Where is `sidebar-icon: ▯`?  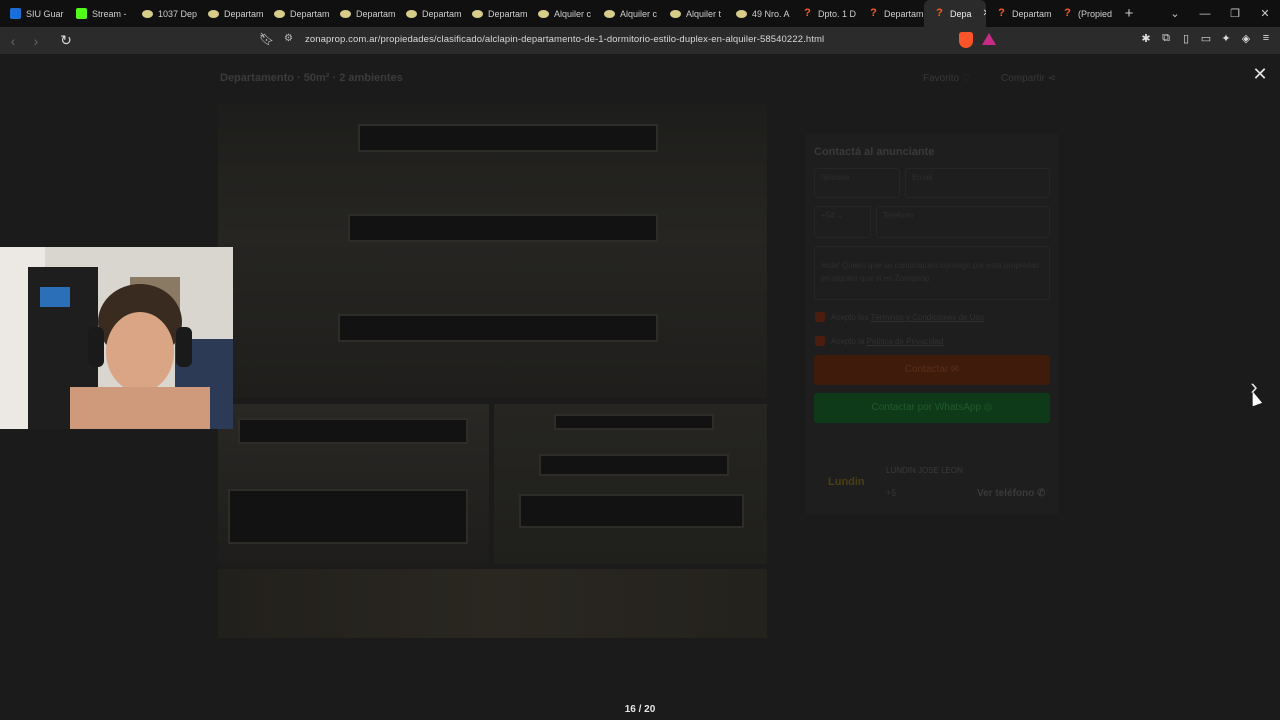 sidebar-icon: ▯ is located at coordinates (1186, 39).